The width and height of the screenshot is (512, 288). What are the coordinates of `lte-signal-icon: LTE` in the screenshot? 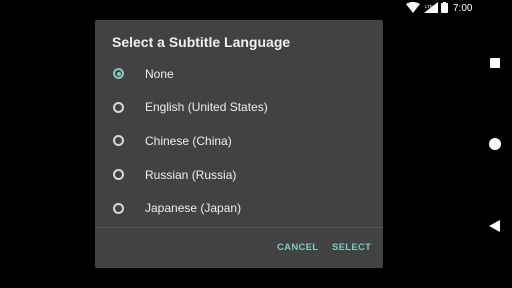 It's located at (431, 9).